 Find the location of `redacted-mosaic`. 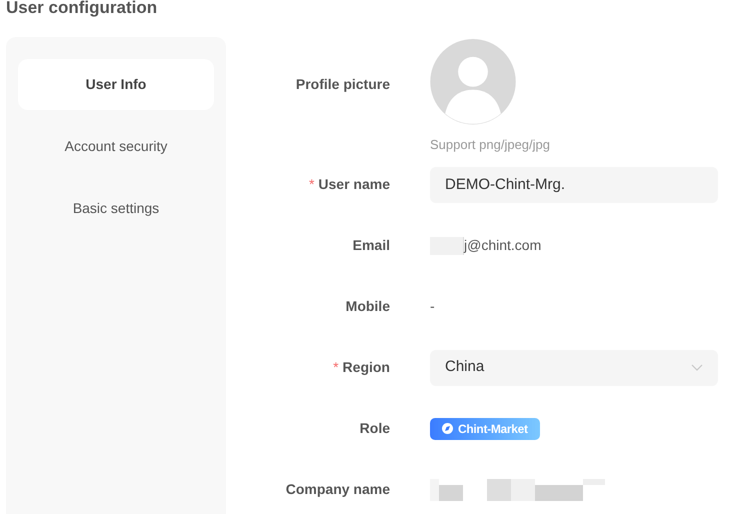

redacted-mosaic is located at coordinates (447, 245).